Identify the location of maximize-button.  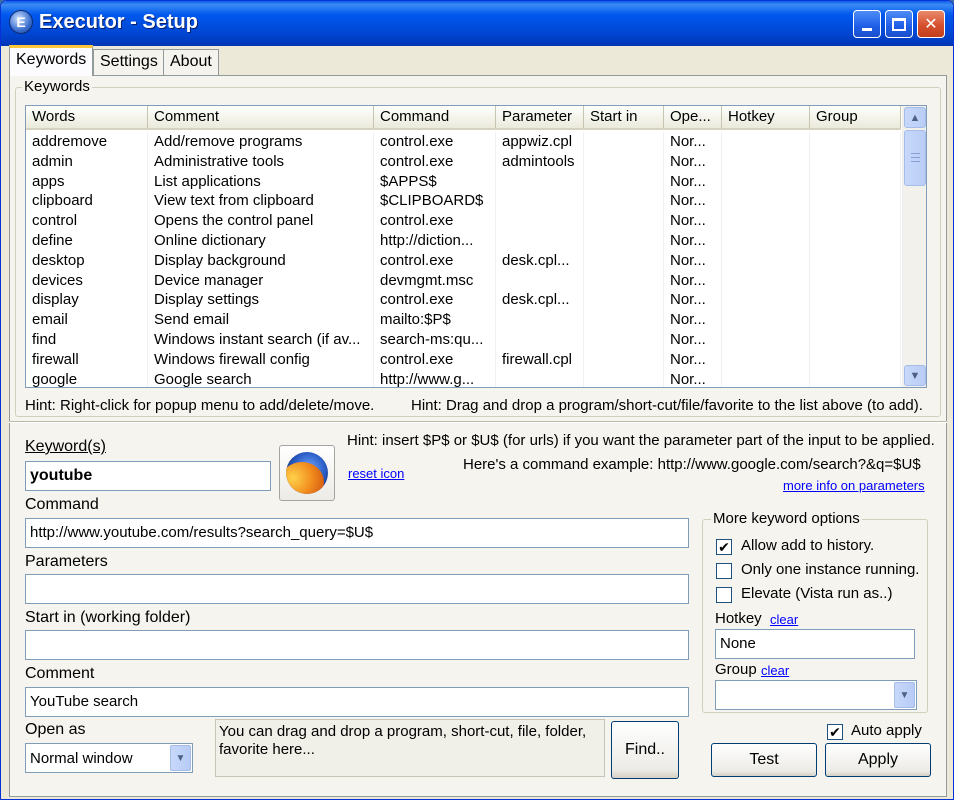
(899, 24).